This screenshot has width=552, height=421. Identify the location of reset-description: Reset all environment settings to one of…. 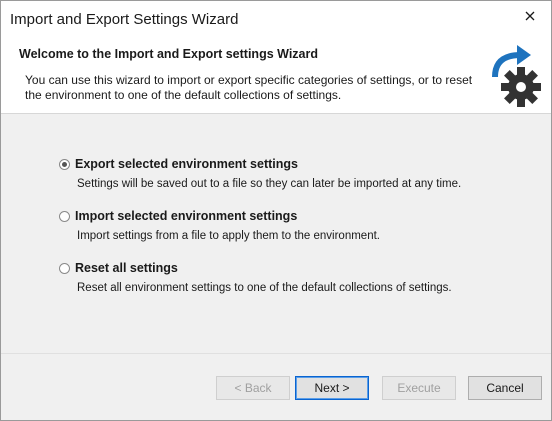
(264, 288).